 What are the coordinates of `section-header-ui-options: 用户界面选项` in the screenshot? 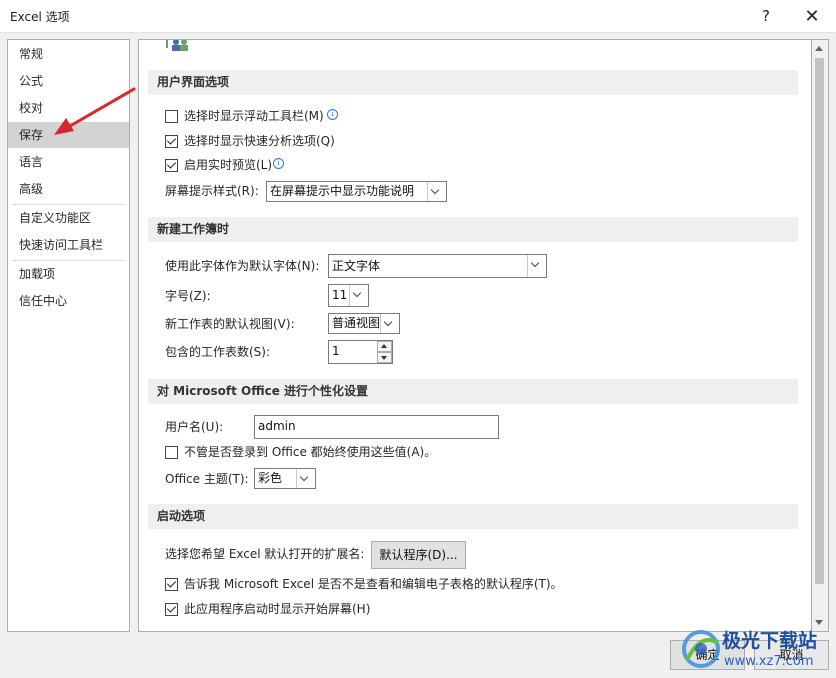 It's located at (473, 82).